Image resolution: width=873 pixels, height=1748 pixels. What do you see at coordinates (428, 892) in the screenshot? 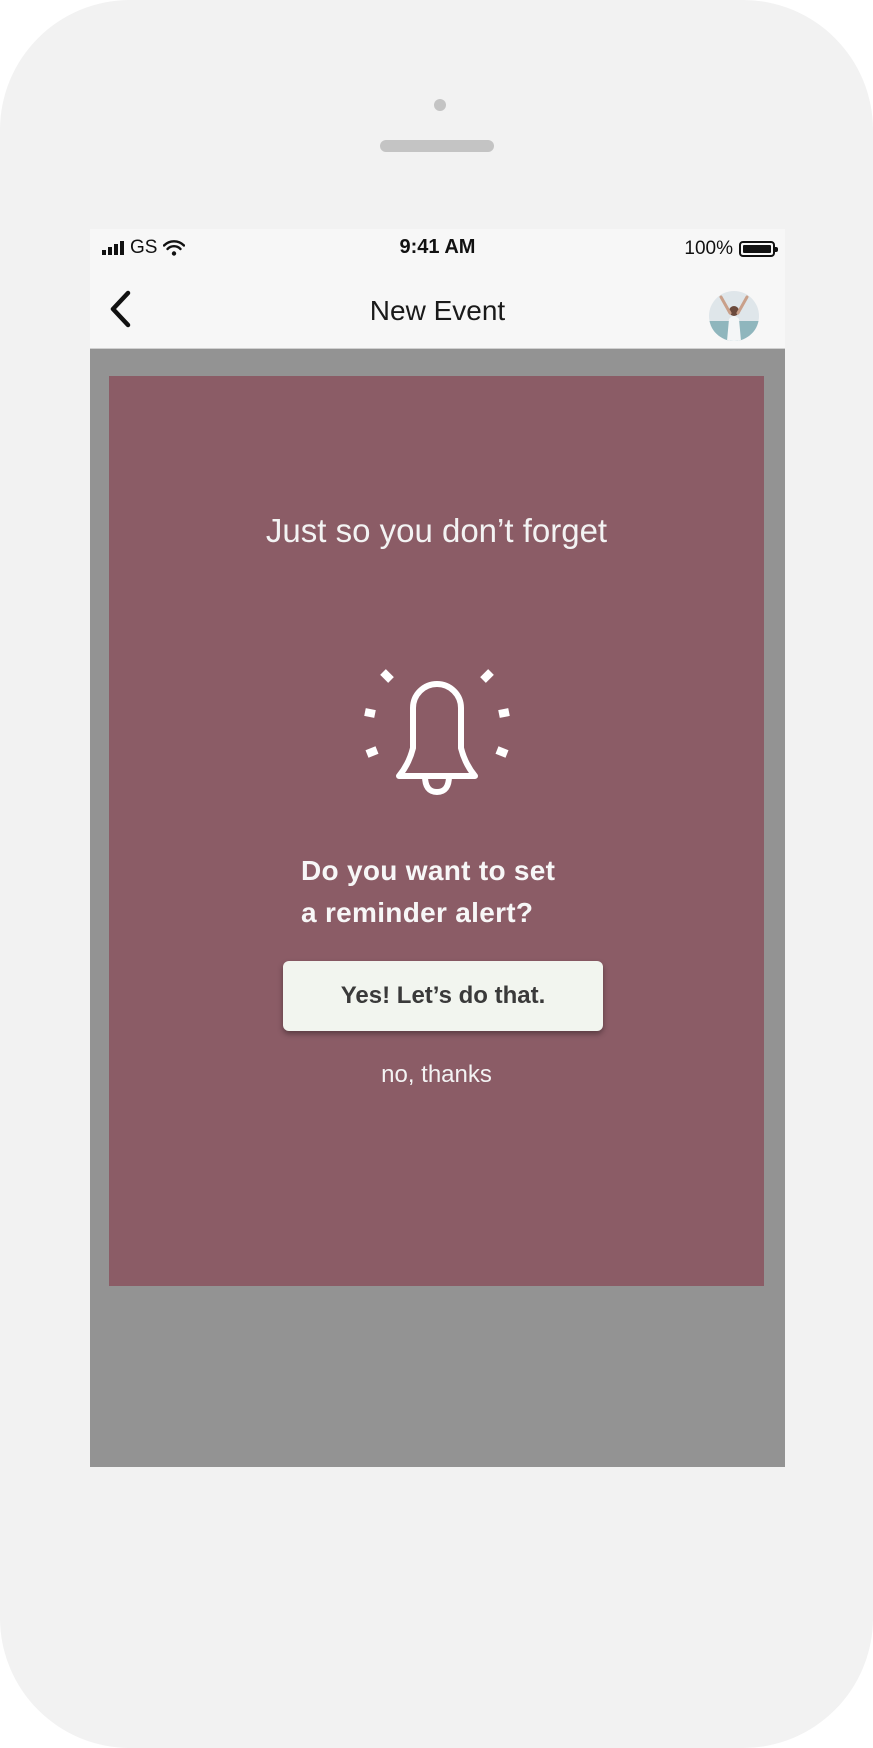
I see `reminder-question: Do you want to set a reminder alert?` at bounding box center [428, 892].